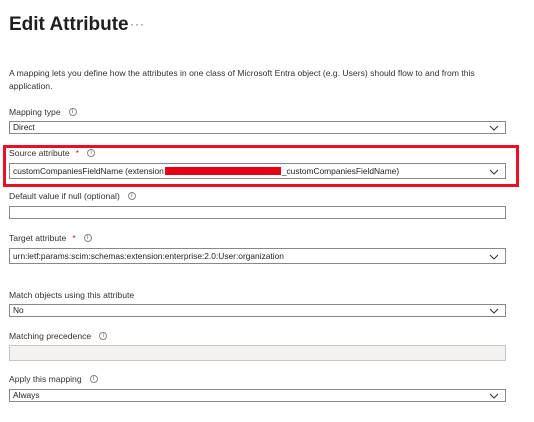 The width and height of the screenshot is (534, 422). I want to click on default-value-label: Default value if null (optional) i, so click(72, 196).